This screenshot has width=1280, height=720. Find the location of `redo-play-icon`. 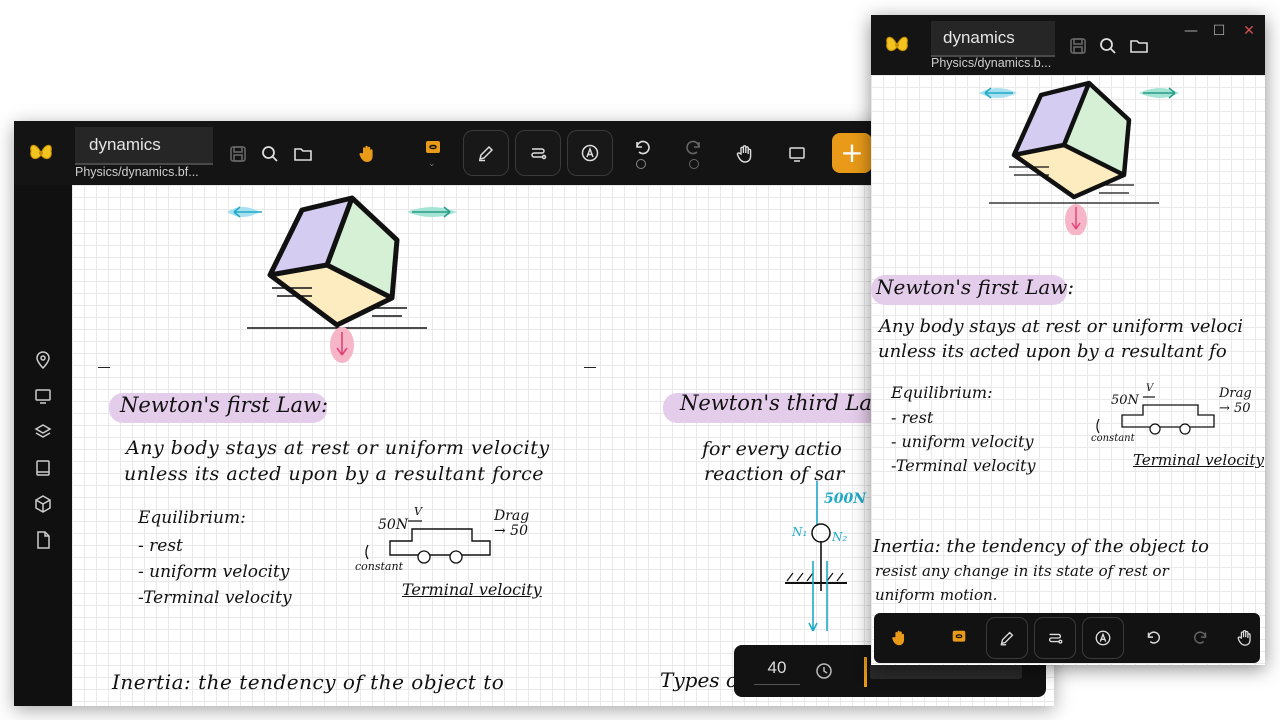

redo-play-icon is located at coordinates (694, 164).